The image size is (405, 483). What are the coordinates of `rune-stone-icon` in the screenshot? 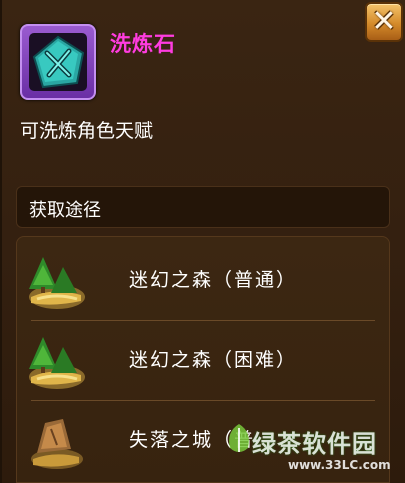 It's located at (58, 62).